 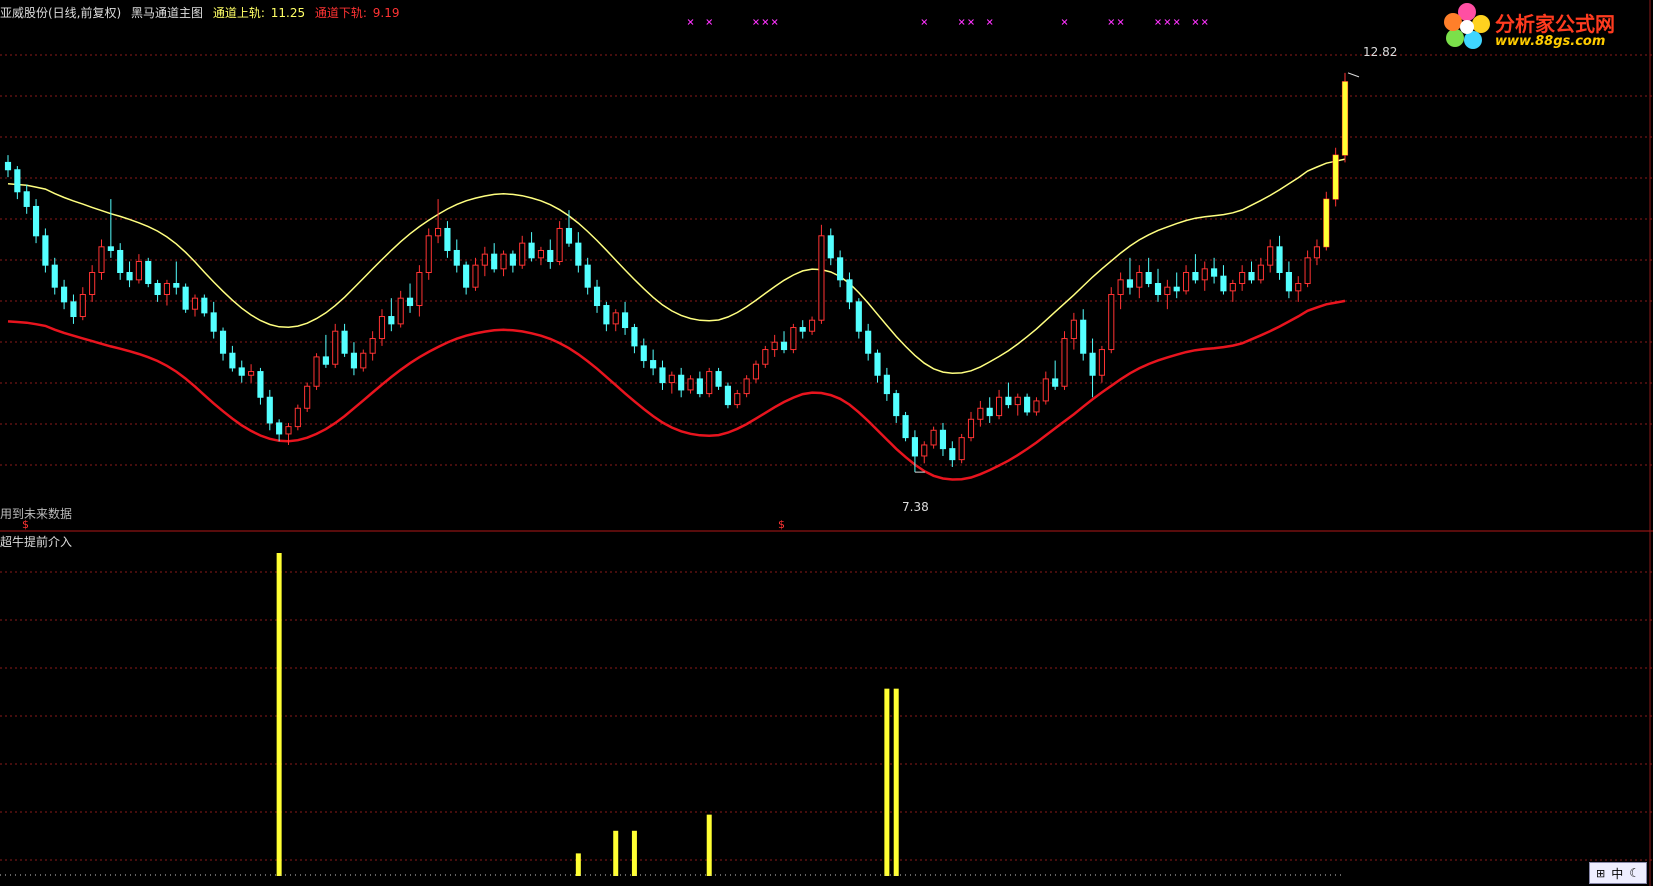 I want to click on logo-text: 分析家公式网, so click(x=1555, y=24).